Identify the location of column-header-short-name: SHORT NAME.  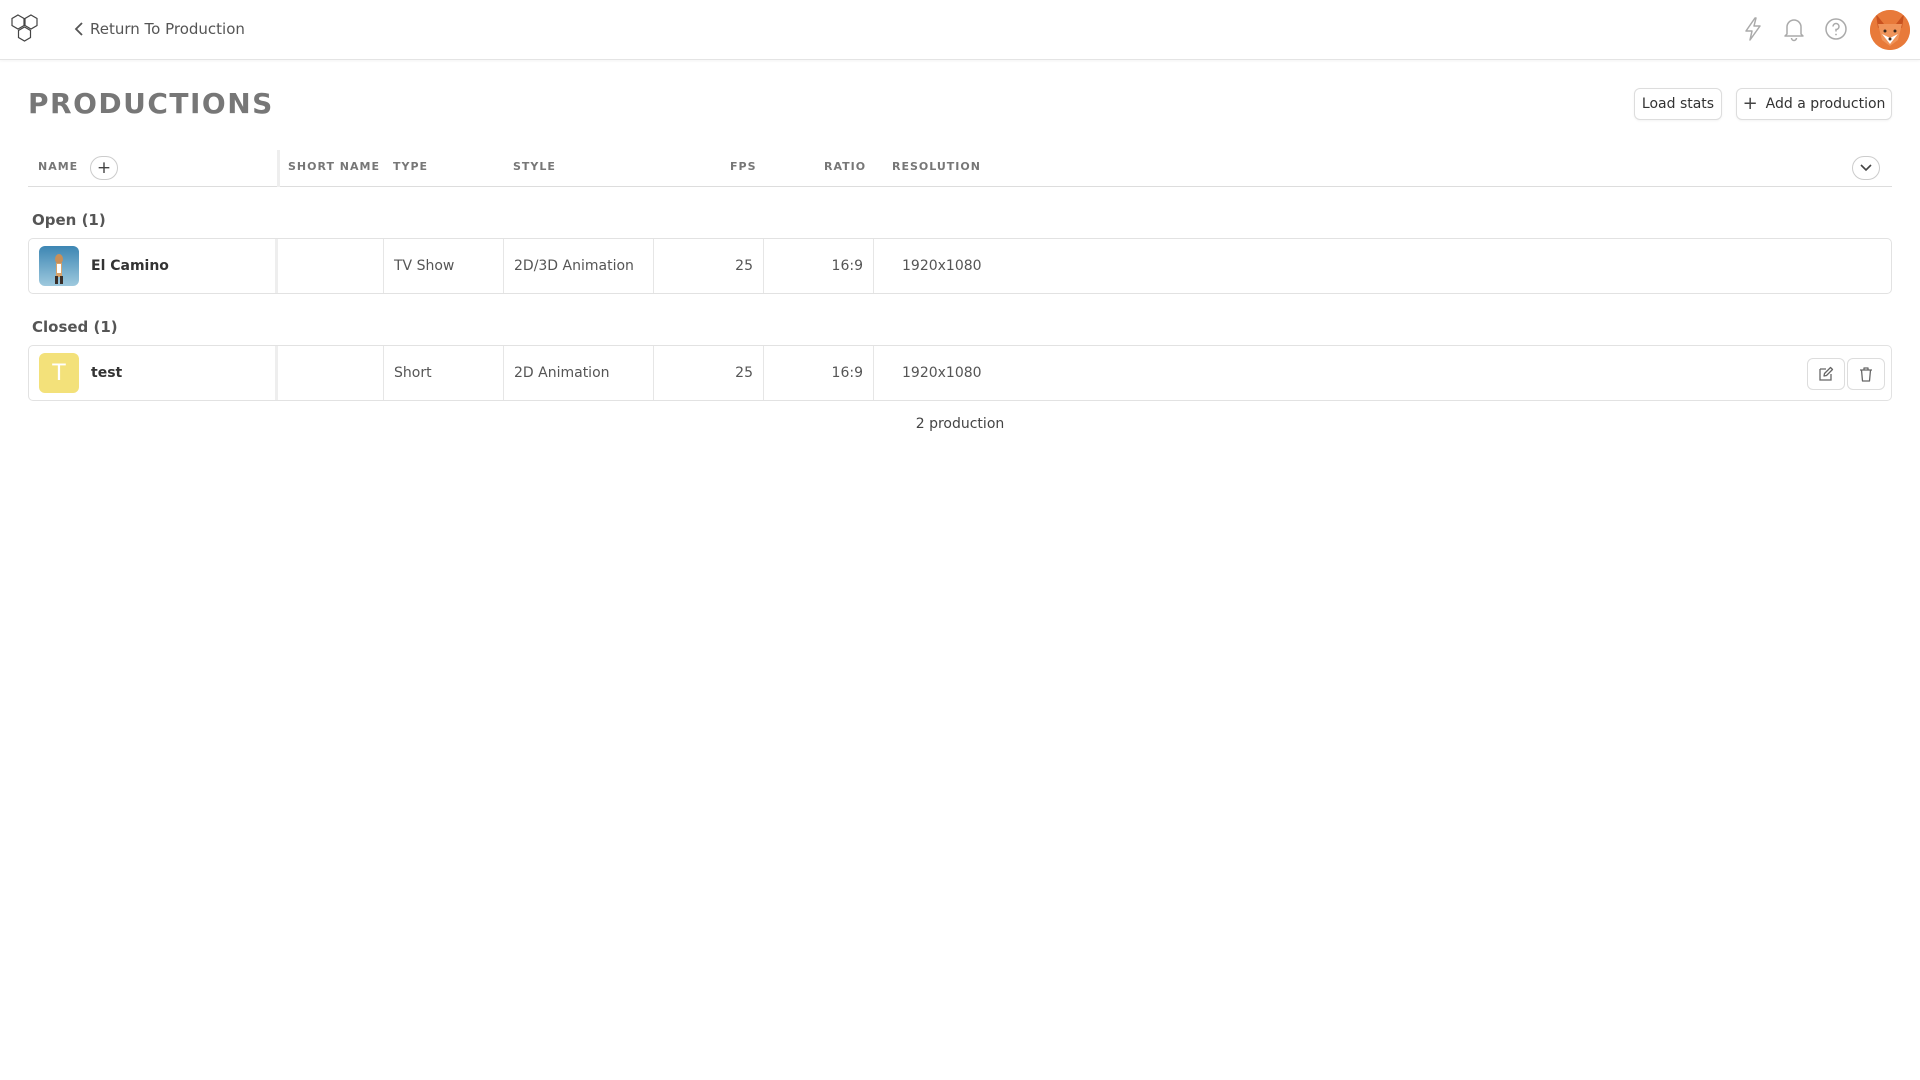
(334, 166).